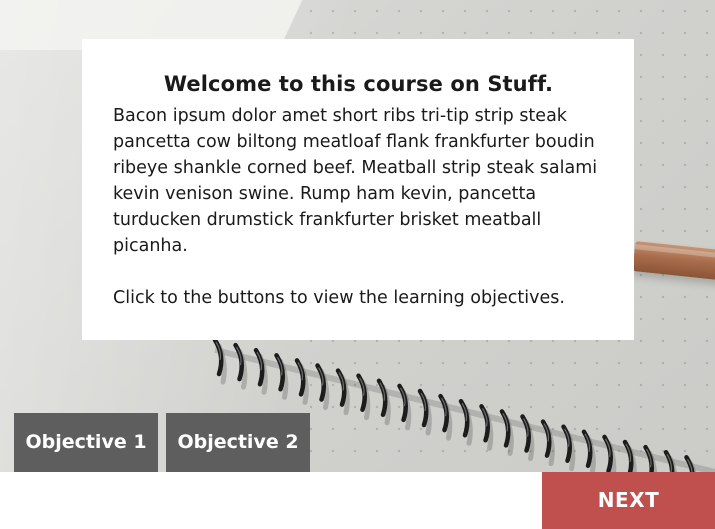 Image resolution: width=715 pixels, height=529 pixels. What do you see at coordinates (358, 84) in the screenshot?
I see `course-title: Welcome to this course on Stuff.` at bounding box center [358, 84].